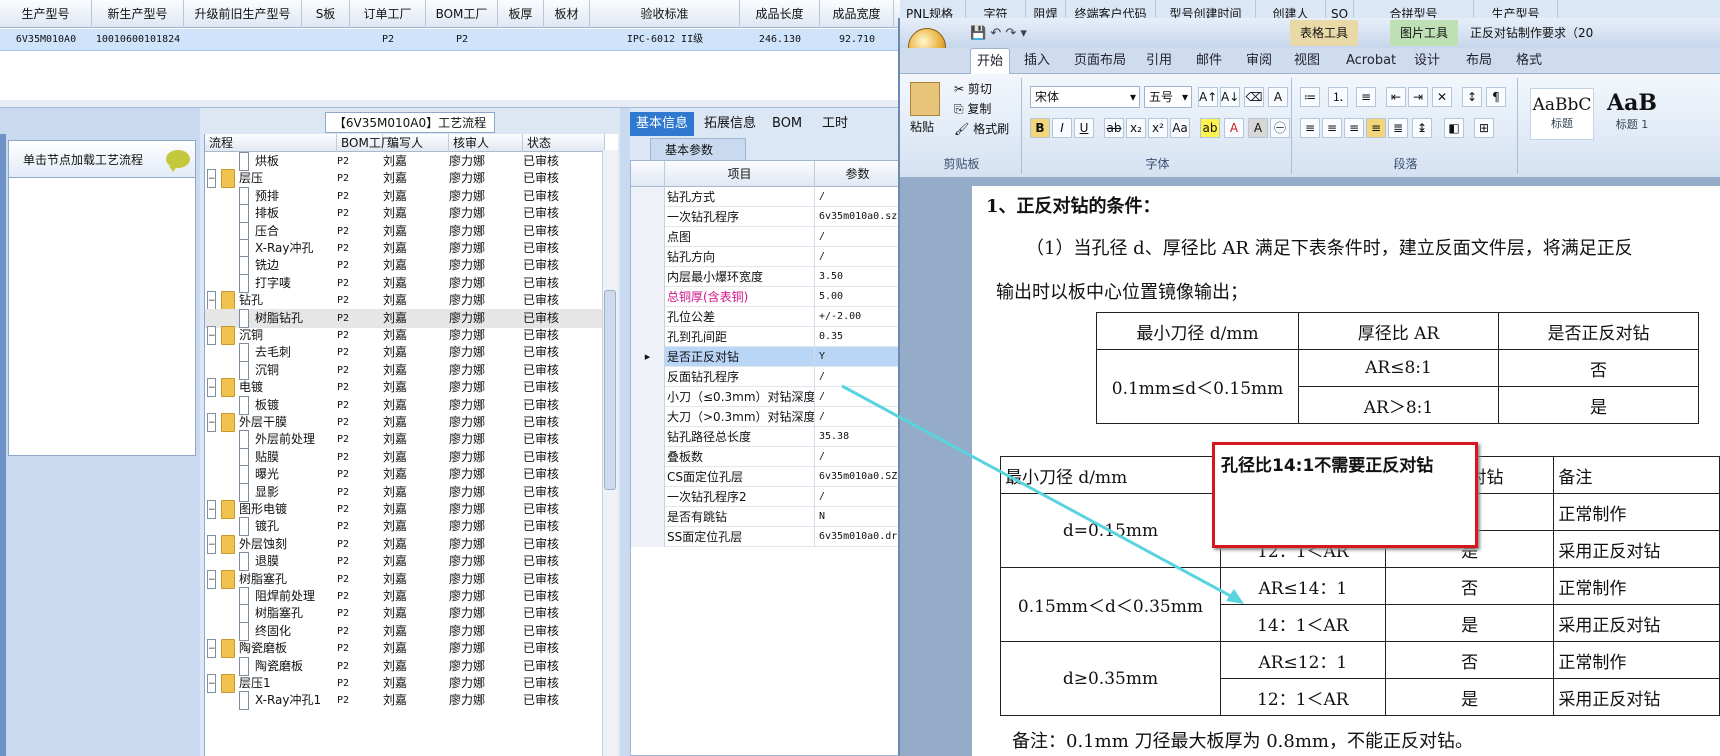 This screenshot has width=1720, height=756. I want to click on tree-row: 预排 P2 刘嘉 廖力娜 已审核, so click(405, 196).